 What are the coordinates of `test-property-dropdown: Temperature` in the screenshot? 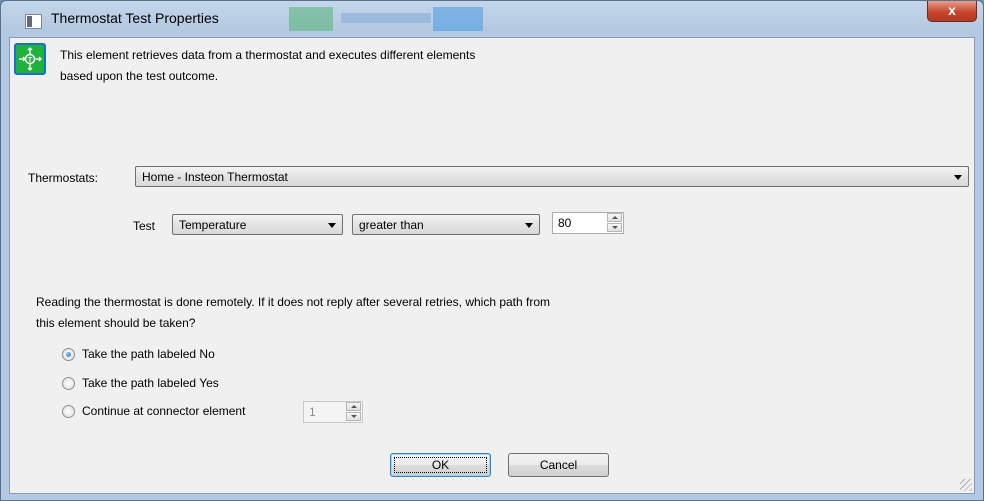 It's located at (257, 224).